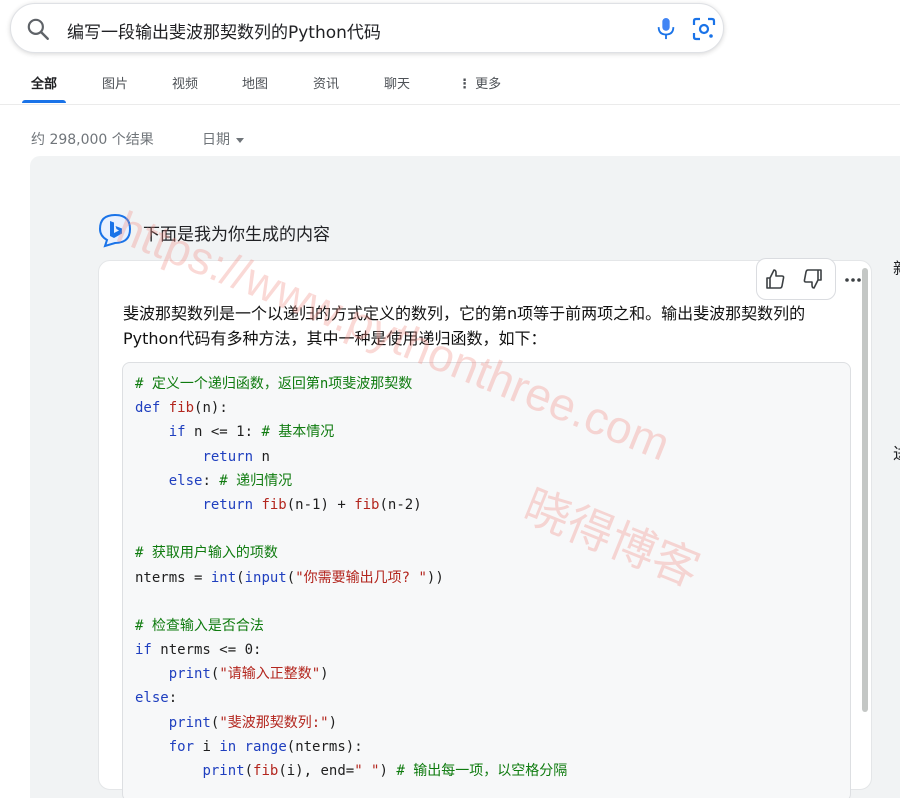  Describe the element at coordinates (865, 490) in the screenshot. I see `answer-scrollbar` at that location.